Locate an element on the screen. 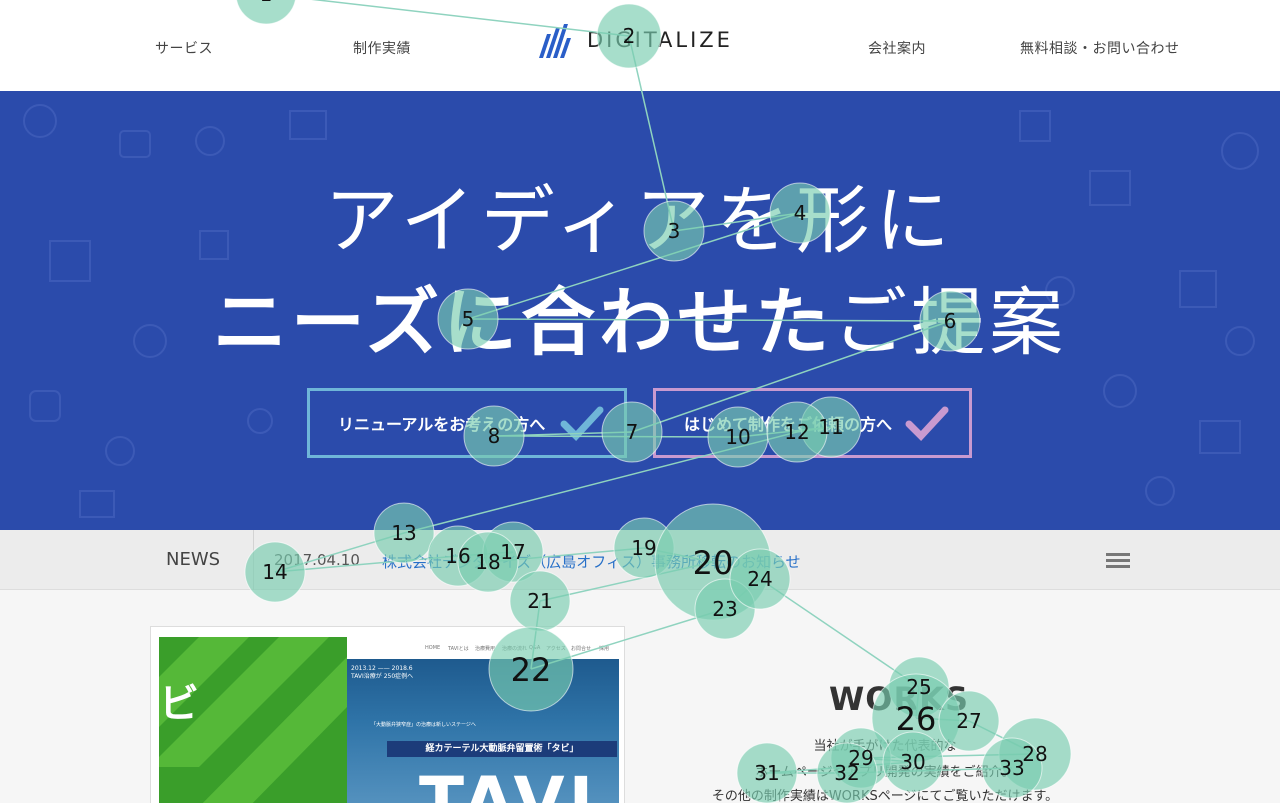  thumbnail-green-panel: ビ is located at coordinates (253, 720).